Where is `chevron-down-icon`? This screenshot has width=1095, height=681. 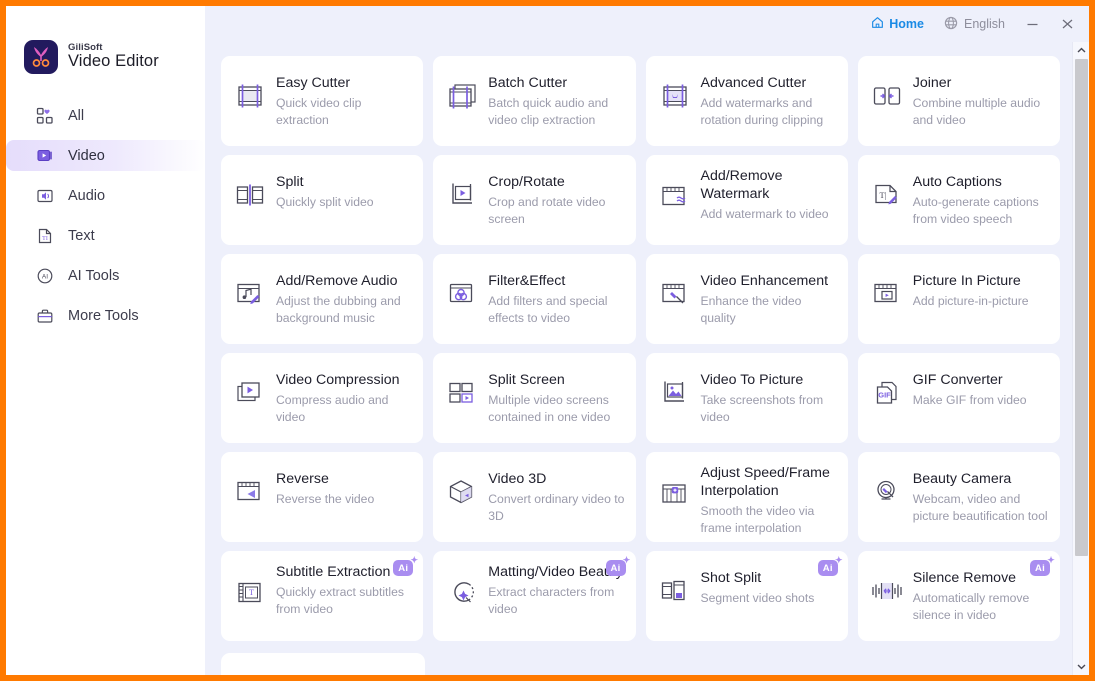 chevron-down-icon is located at coordinates (1081, 666).